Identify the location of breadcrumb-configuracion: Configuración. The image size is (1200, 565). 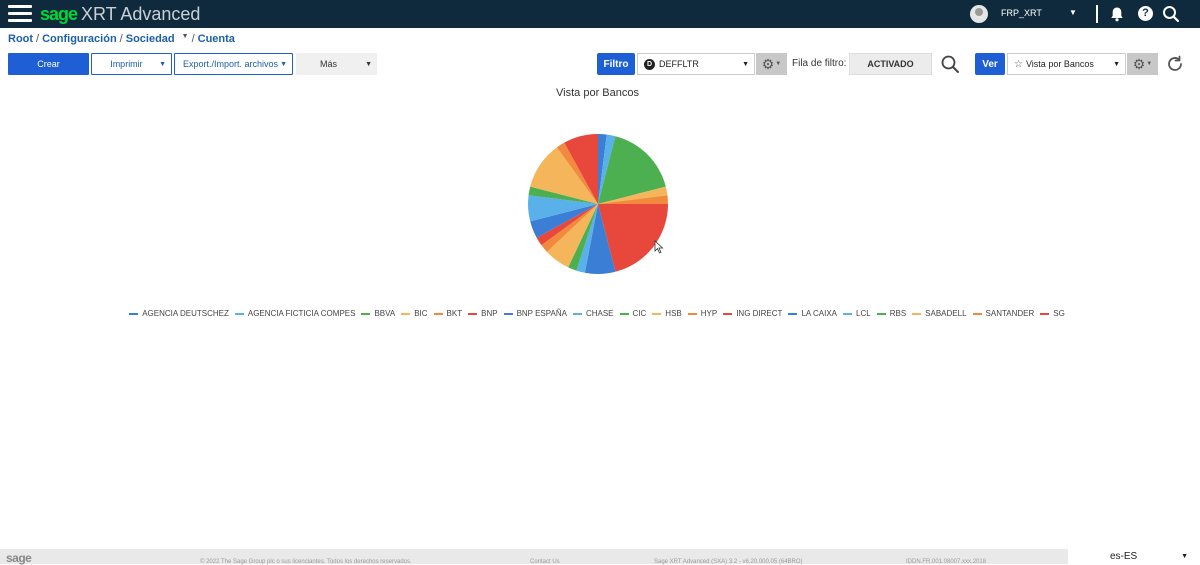
(79, 39).